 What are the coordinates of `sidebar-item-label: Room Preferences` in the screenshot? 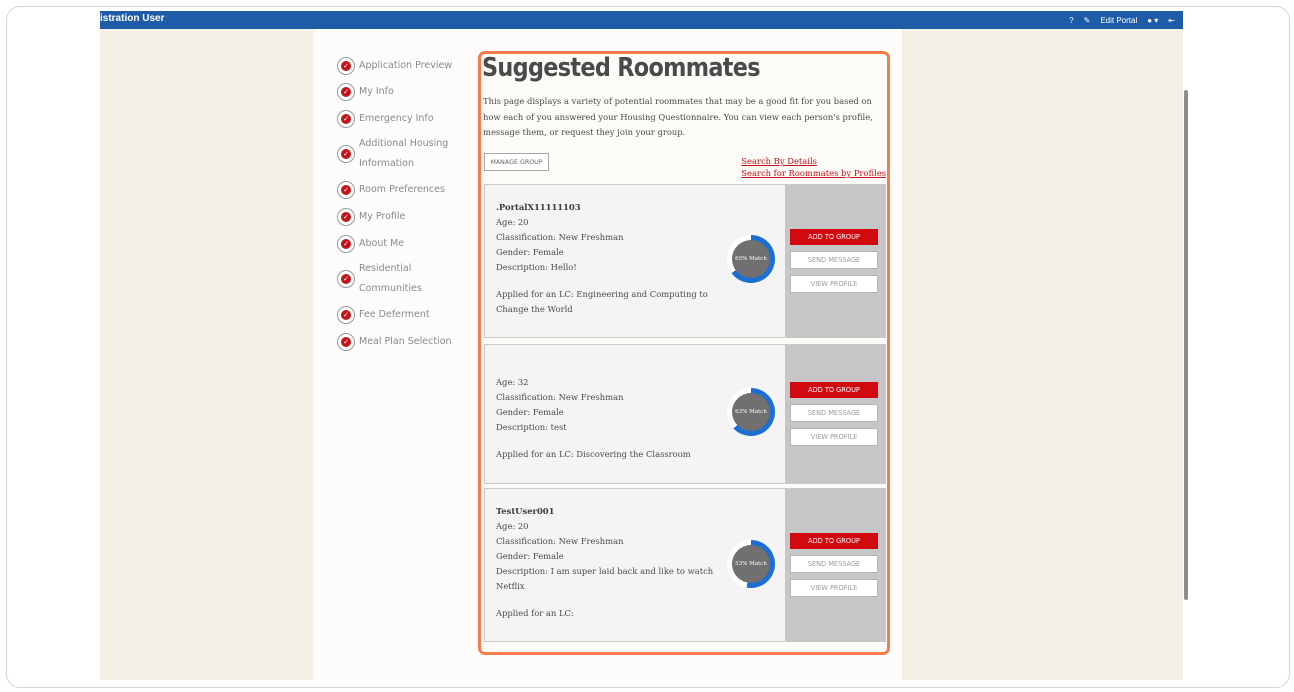 It's located at (402, 189).